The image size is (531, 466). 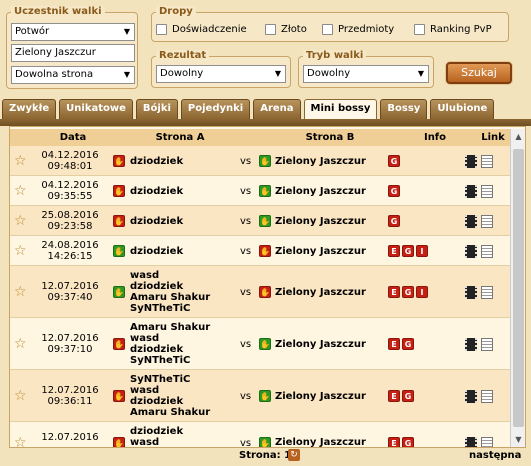 I want to click on tab-bójki: Bójki, so click(x=156, y=109).